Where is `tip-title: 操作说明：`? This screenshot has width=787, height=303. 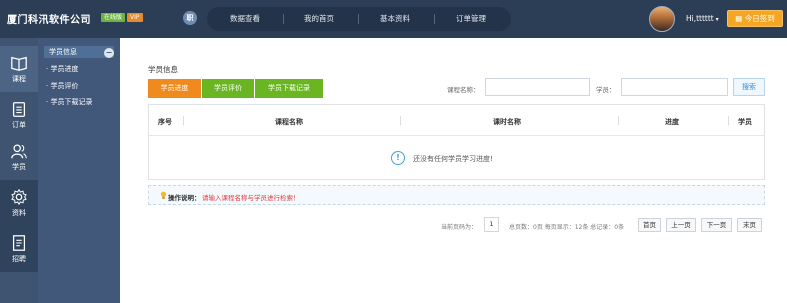 tip-title: 操作说明： is located at coordinates (184, 198).